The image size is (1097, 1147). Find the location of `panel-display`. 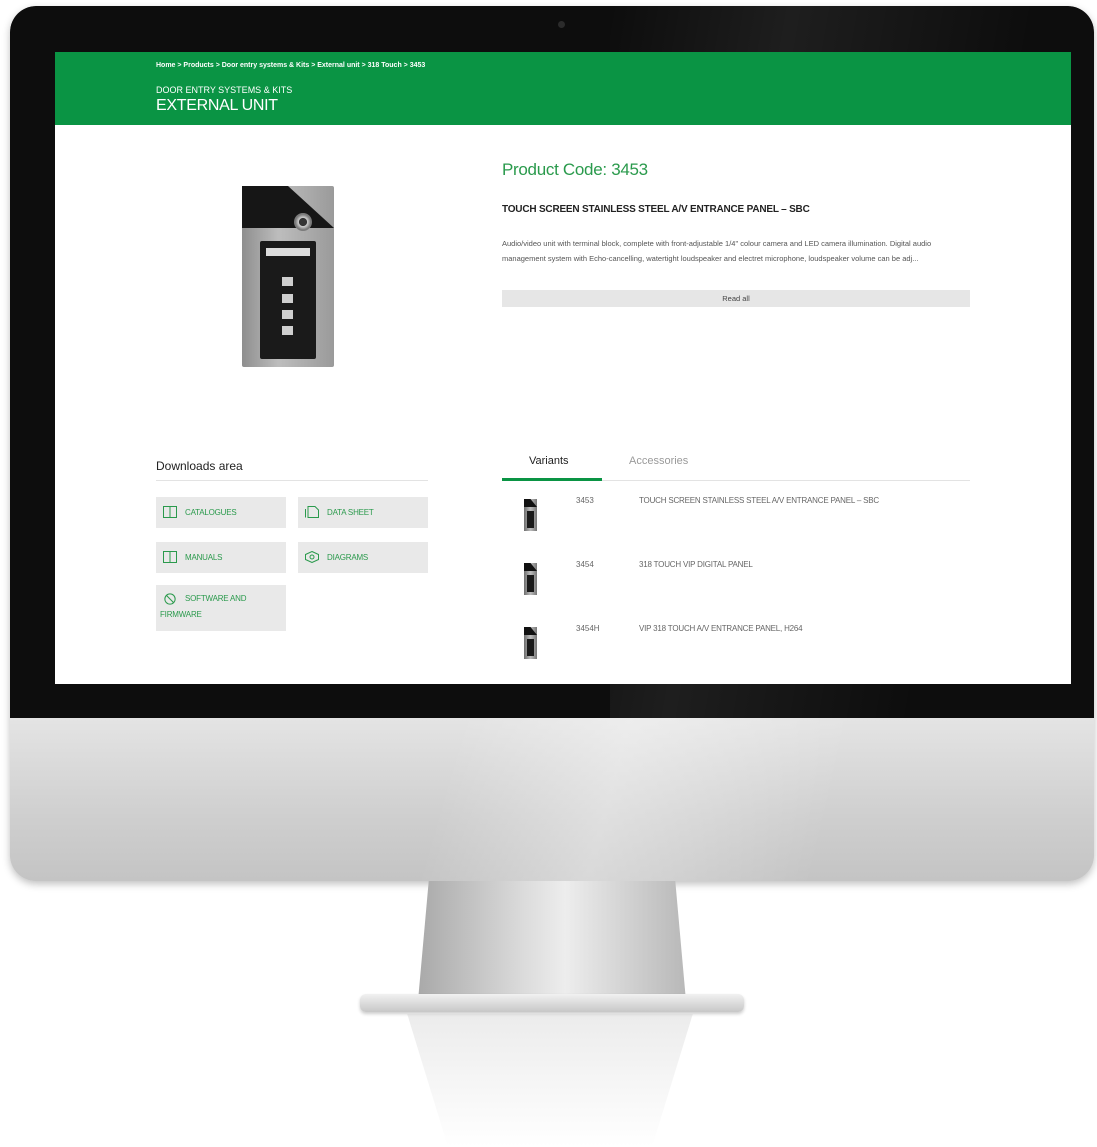

panel-display is located at coordinates (288, 252).